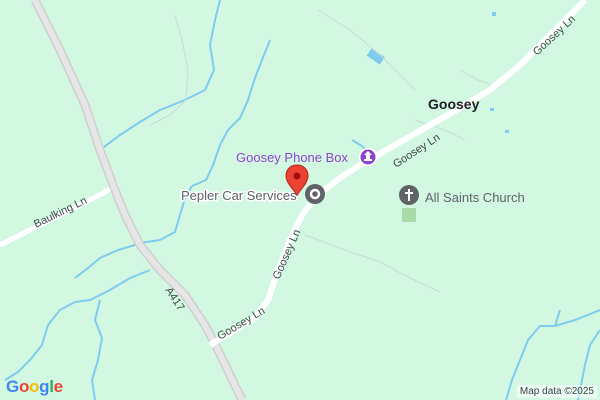 This screenshot has width=600, height=400. Describe the element at coordinates (44, 386) in the screenshot. I see `logo-letter: g` at that location.